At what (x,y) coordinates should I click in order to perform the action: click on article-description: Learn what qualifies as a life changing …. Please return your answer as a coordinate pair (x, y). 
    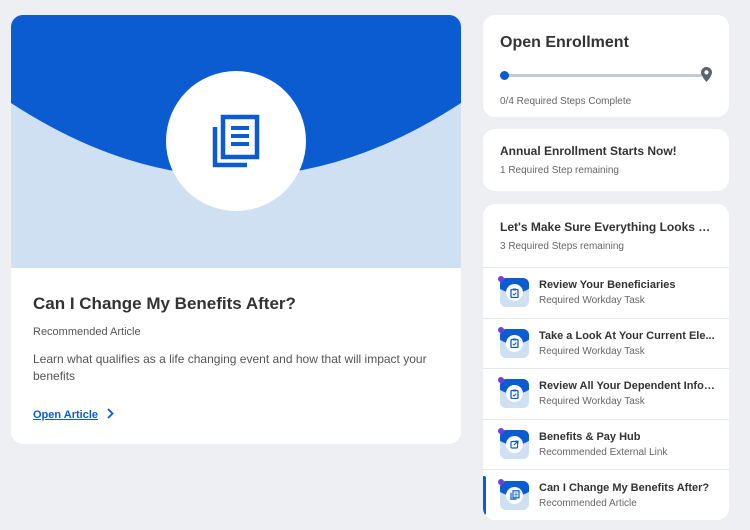
    Looking at the image, I should click on (230, 367).